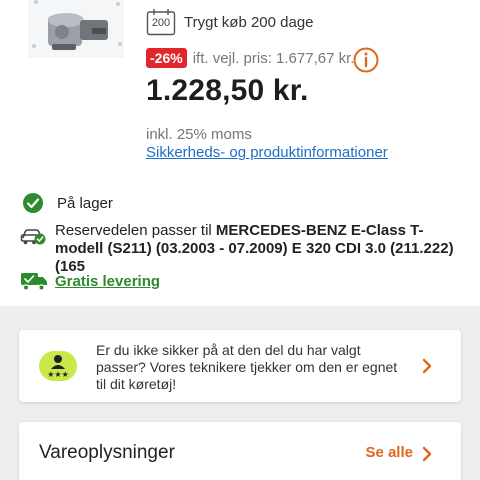 This screenshot has width=480, height=480. I want to click on technician-icon: ★★★, so click(58, 366).